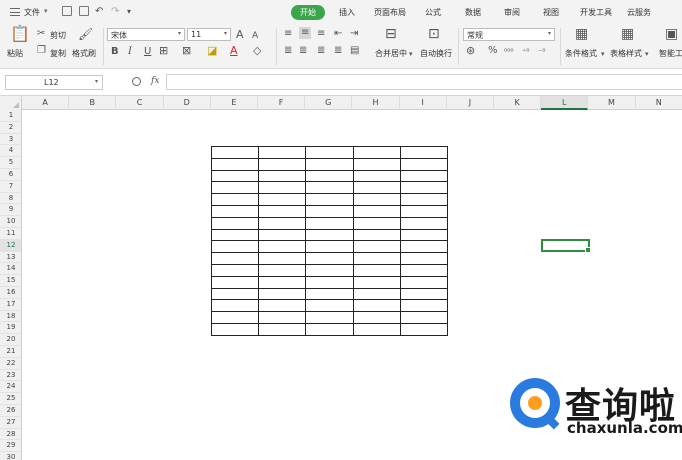  Describe the element at coordinates (626, 53) in the screenshot. I see `table-style-button: 表格样式` at that location.